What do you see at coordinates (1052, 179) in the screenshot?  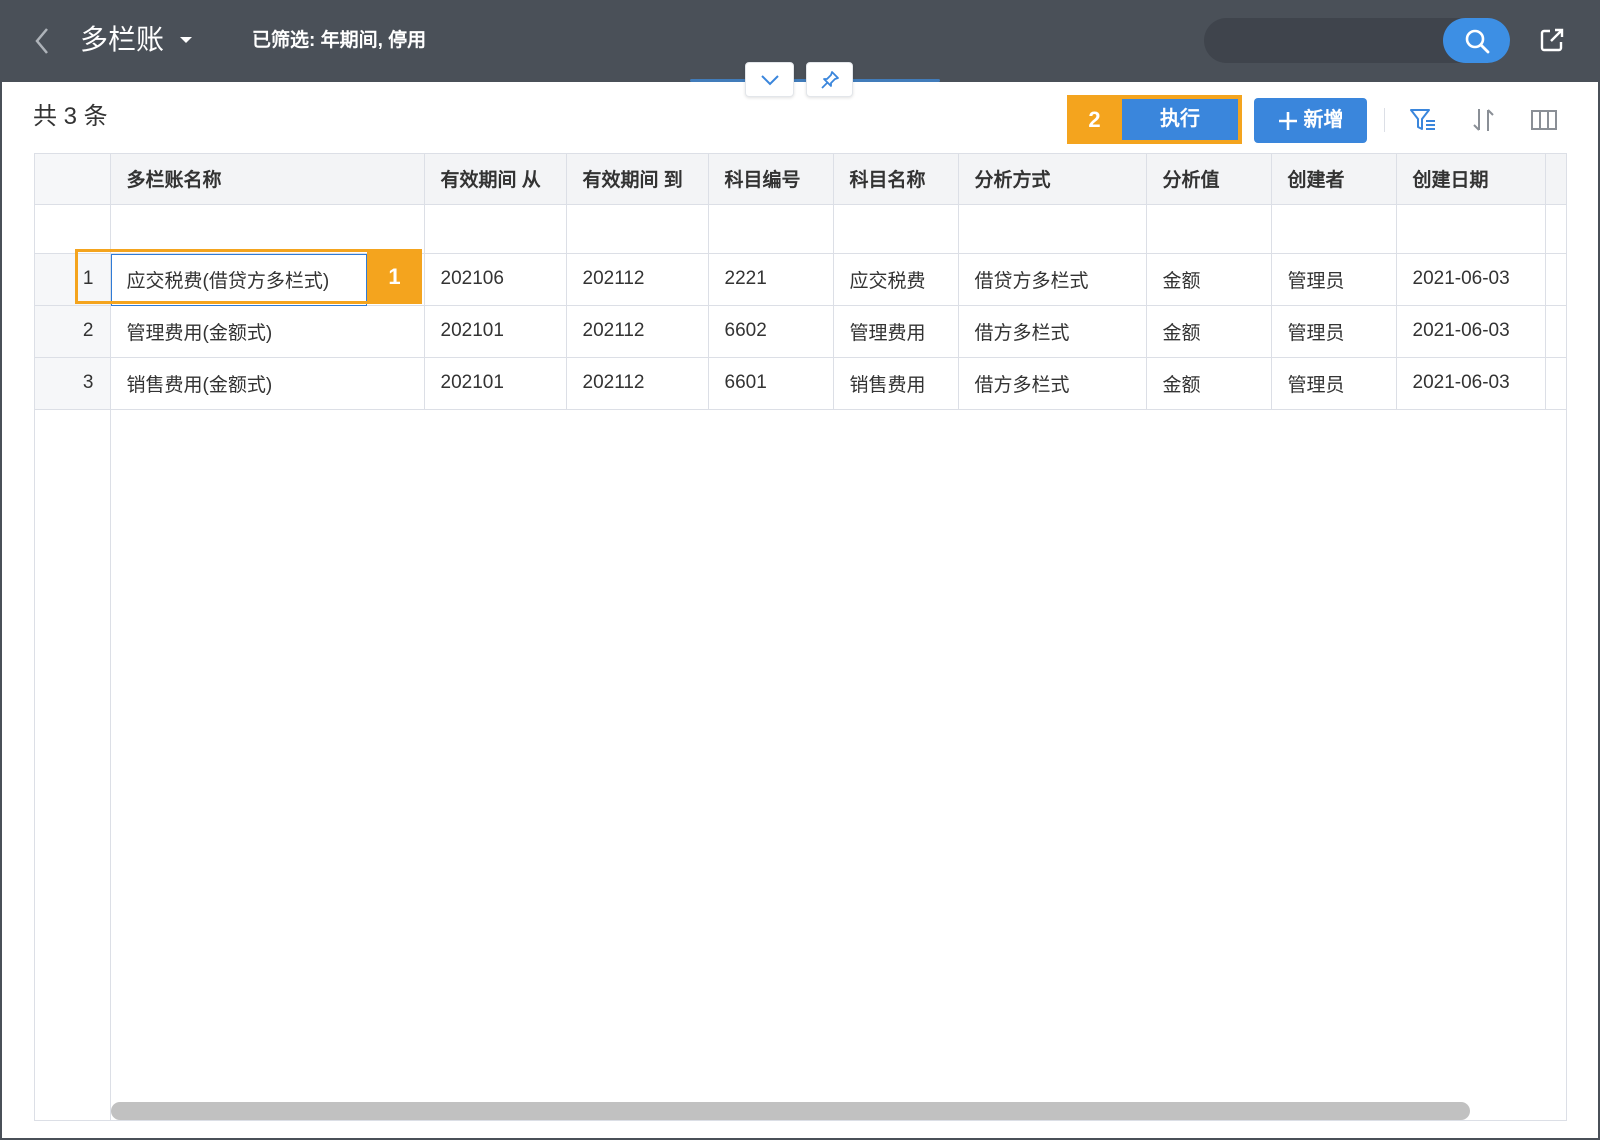 I see `column-header: 分析方式` at bounding box center [1052, 179].